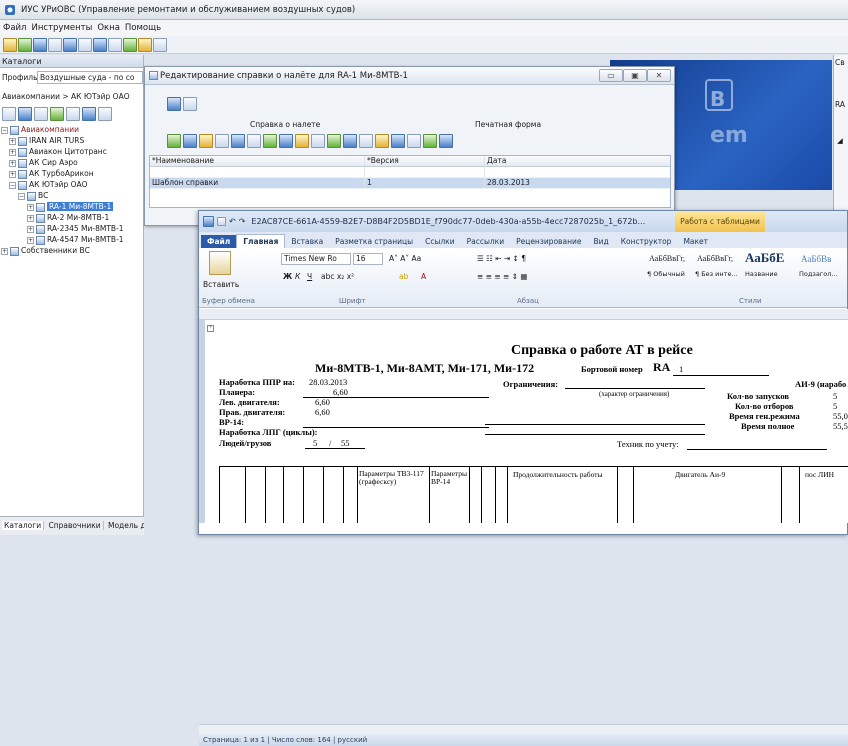 Image resolution: width=848 pixels, height=746 pixels. Describe the element at coordinates (501, 258) in the screenshot. I see `bullets-icon: ☰ ☷ ⇤ ⇥ ↕ ¶` at that location.